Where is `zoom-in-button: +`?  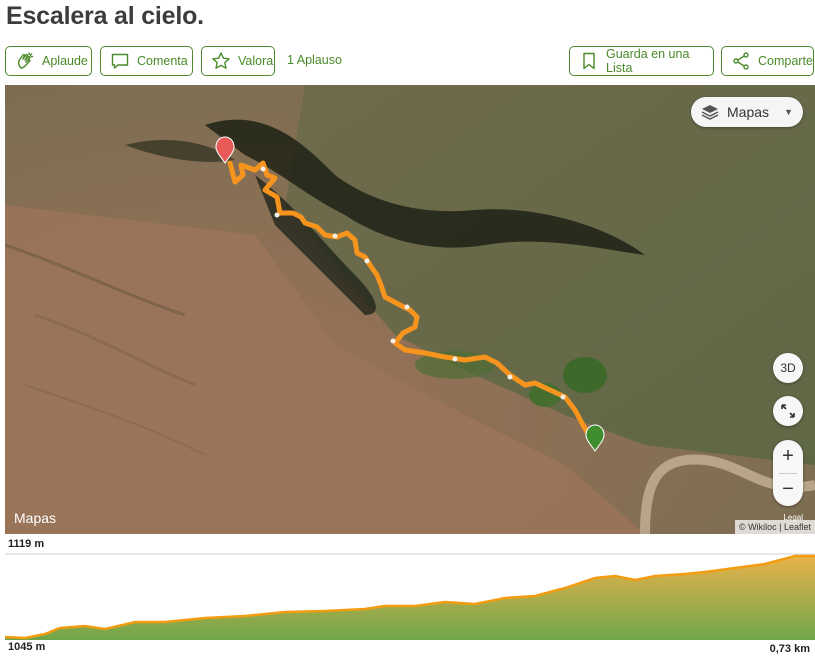
zoom-in-button: + is located at coordinates (788, 456).